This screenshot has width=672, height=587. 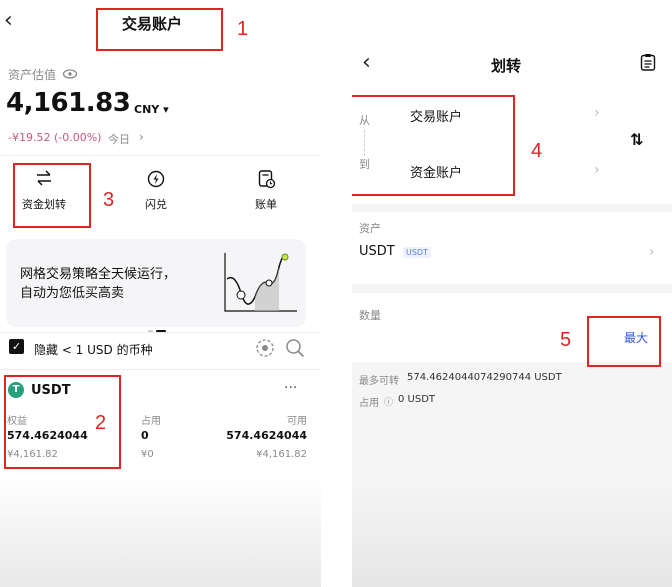 What do you see at coordinates (101, 423) in the screenshot?
I see `annotation-number-2: 2` at bounding box center [101, 423].